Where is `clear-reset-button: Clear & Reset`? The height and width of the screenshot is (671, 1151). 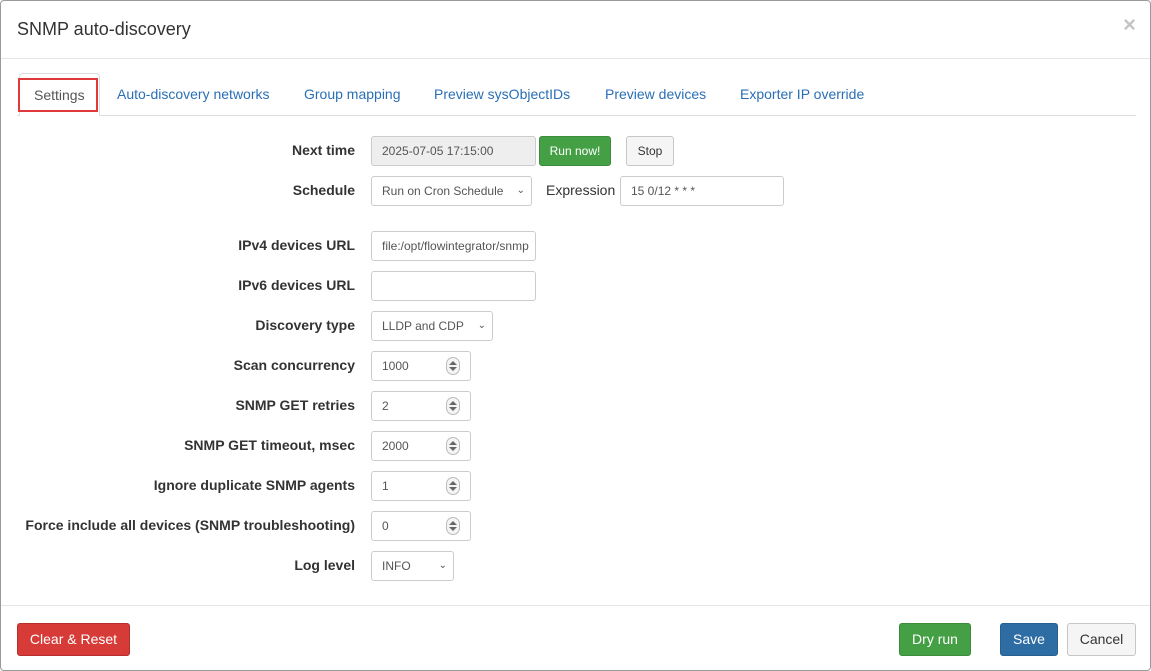 clear-reset-button: Clear & Reset is located at coordinates (73, 639).